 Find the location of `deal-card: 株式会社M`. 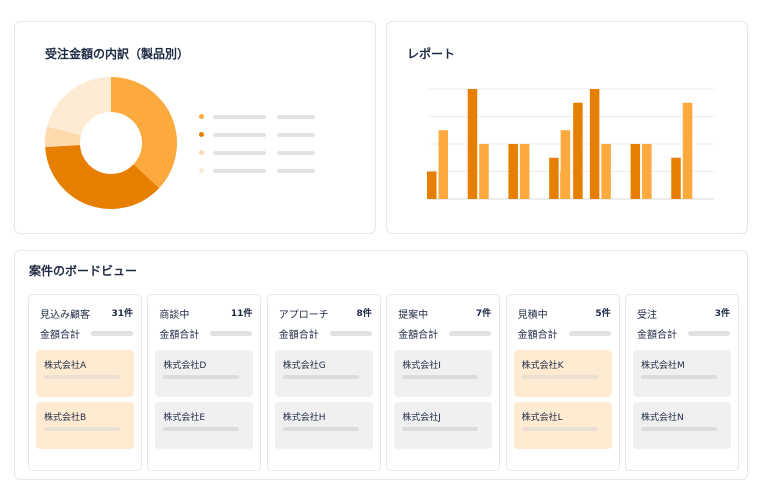

deal-card: 株式会社M is located at coordinates (682, 373).